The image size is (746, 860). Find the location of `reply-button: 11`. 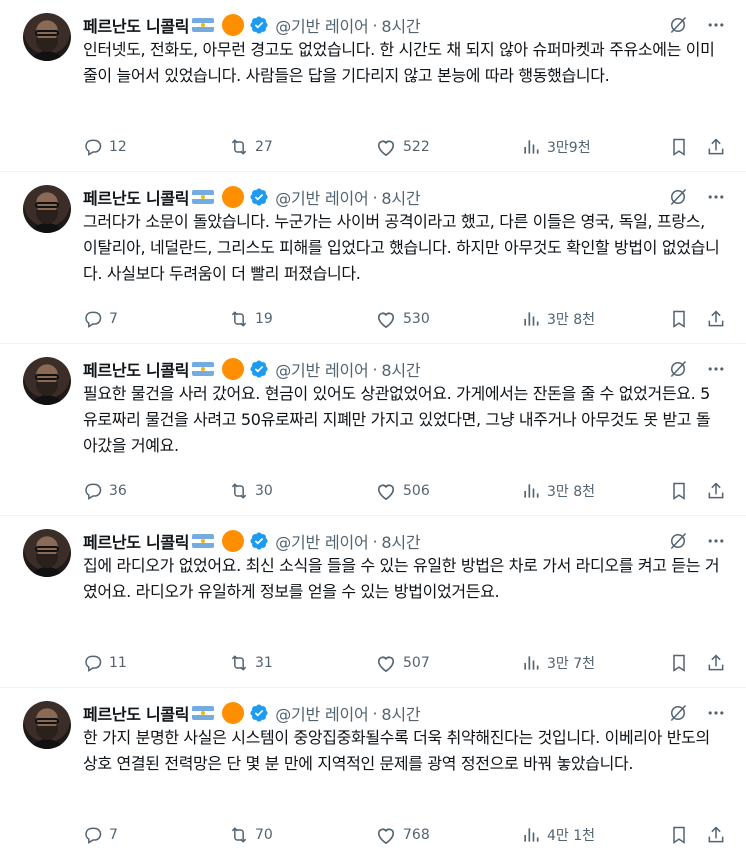

reply-button: 11 is located at coordinates (105, 663).